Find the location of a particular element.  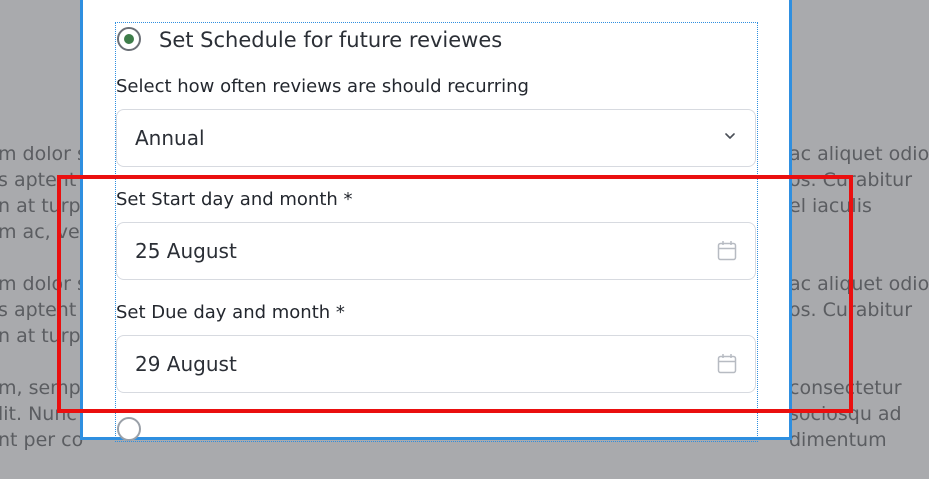

next-option-radio is located at coordinates (129, 429).